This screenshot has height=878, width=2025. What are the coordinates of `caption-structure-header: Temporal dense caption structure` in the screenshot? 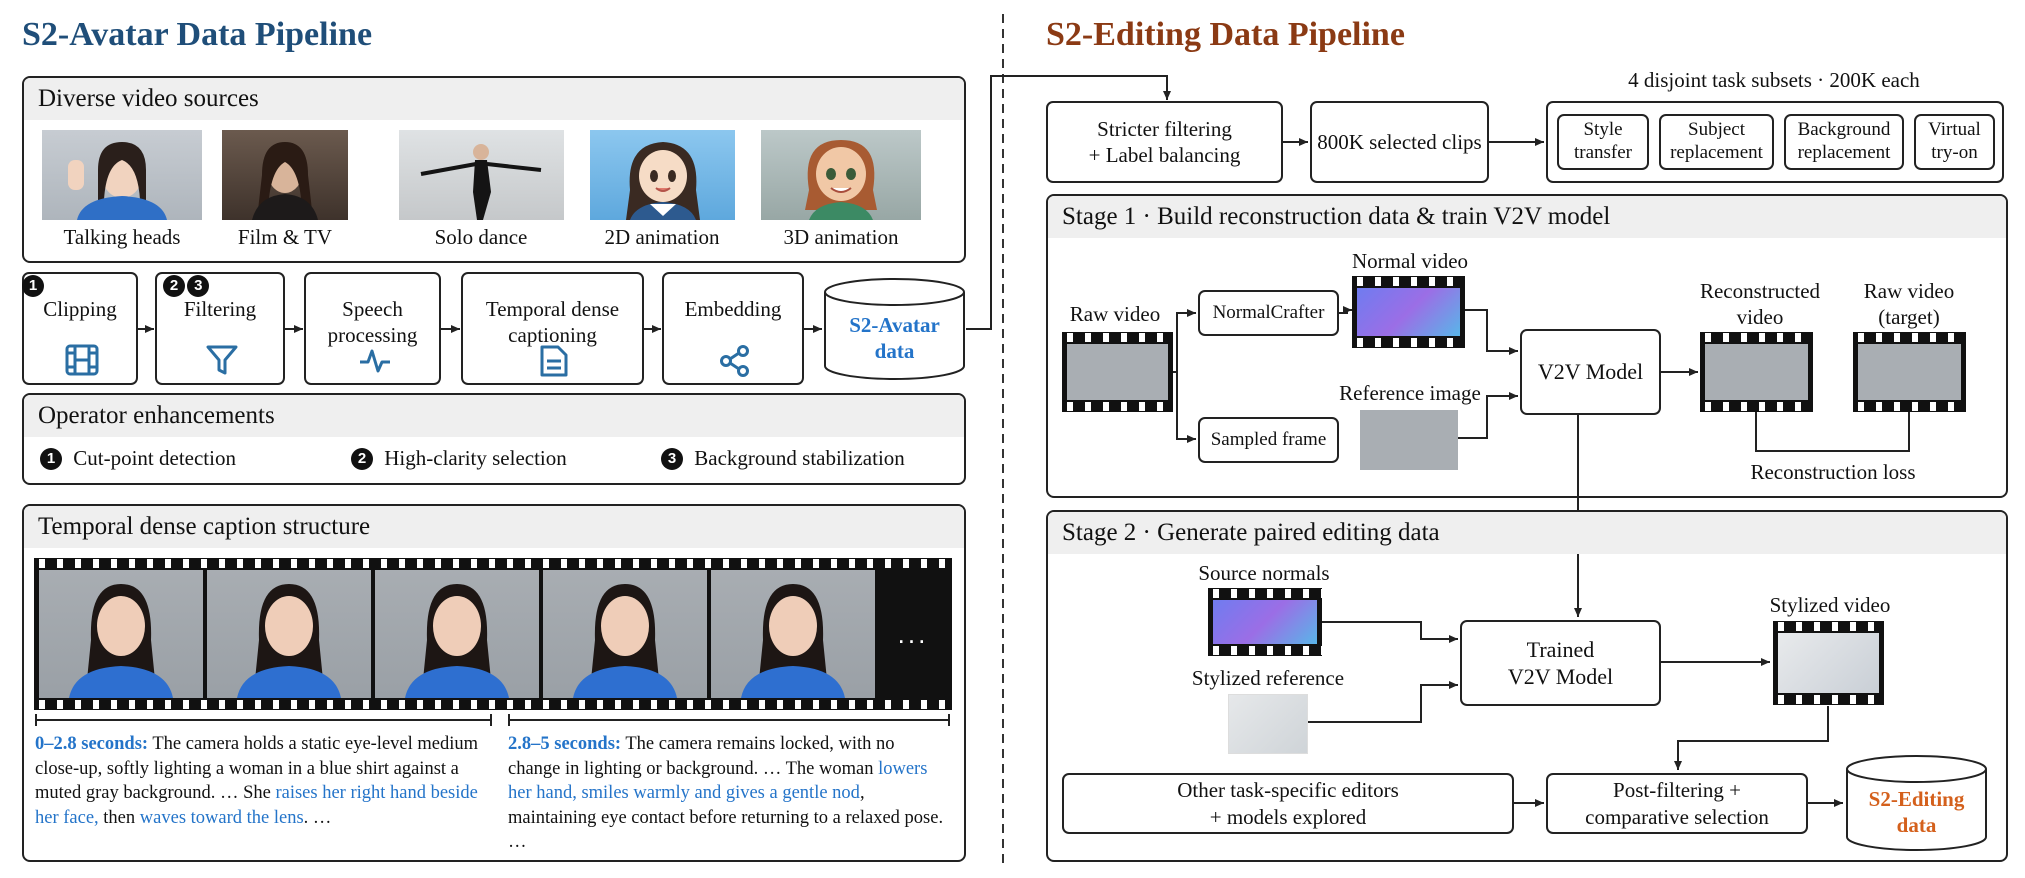 It's located at (494, 527).